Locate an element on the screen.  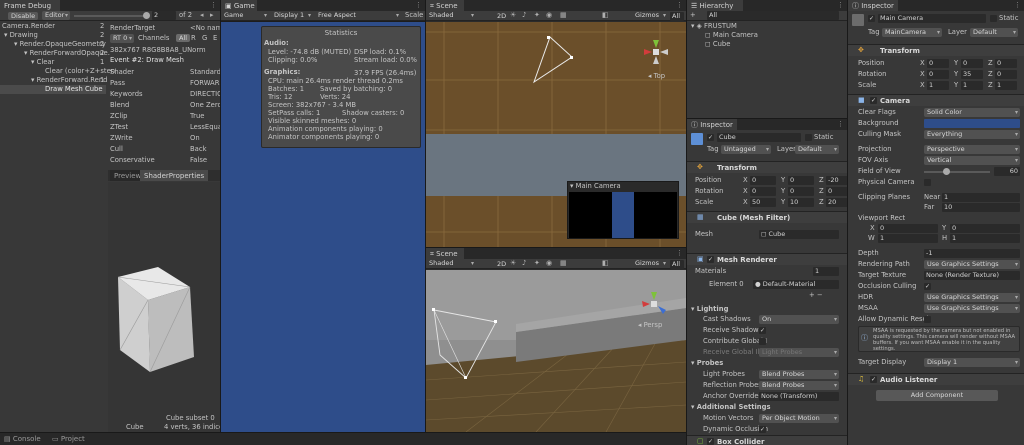
cube-static-checkbox is located at coordinates (808, 137).